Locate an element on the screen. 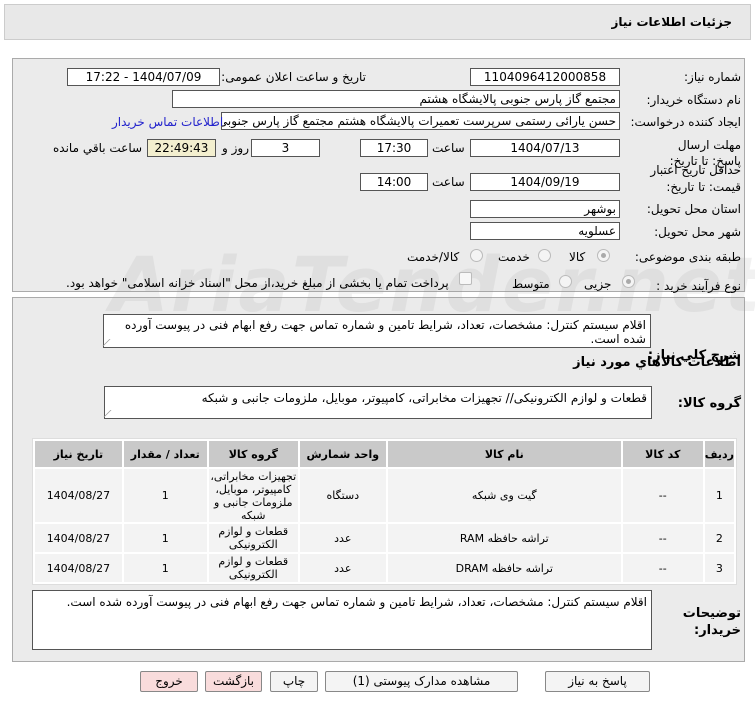 This screenshot has height=708, width=755. col-group: گروه کالا is located at coordinates (253, 454).